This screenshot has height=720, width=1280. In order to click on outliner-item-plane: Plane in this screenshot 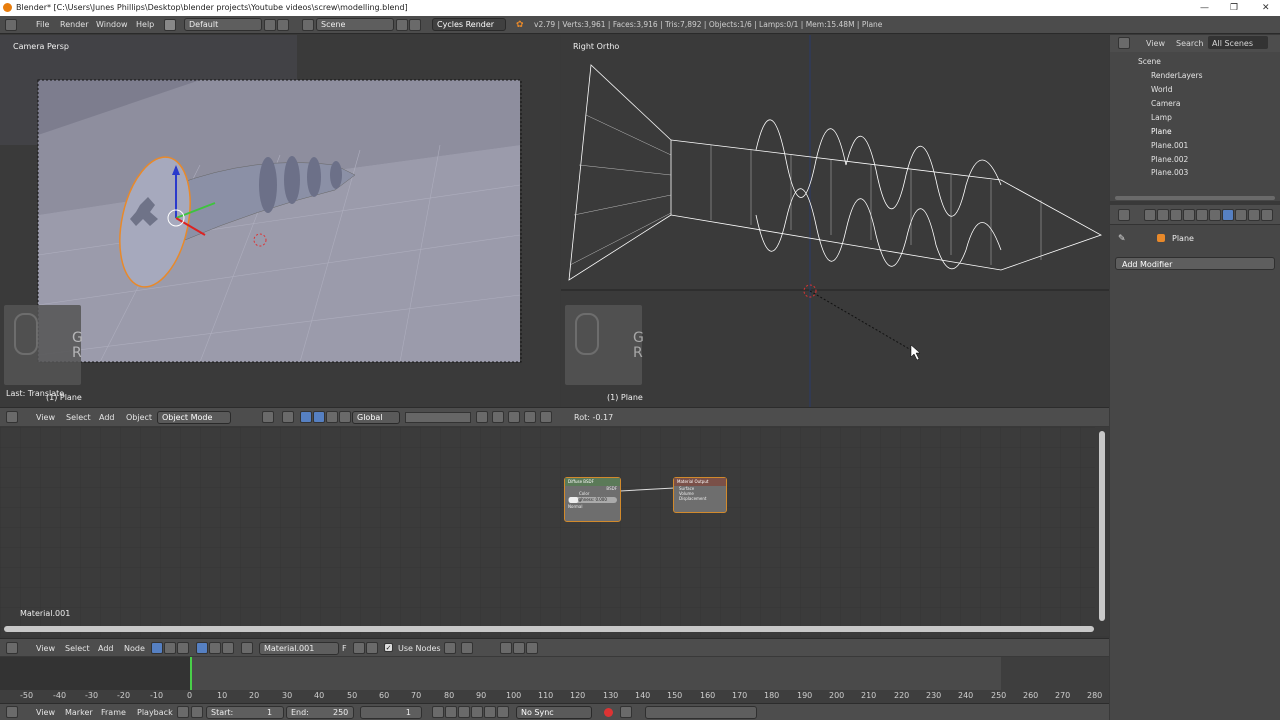, I will do `click(1161, 131)`.